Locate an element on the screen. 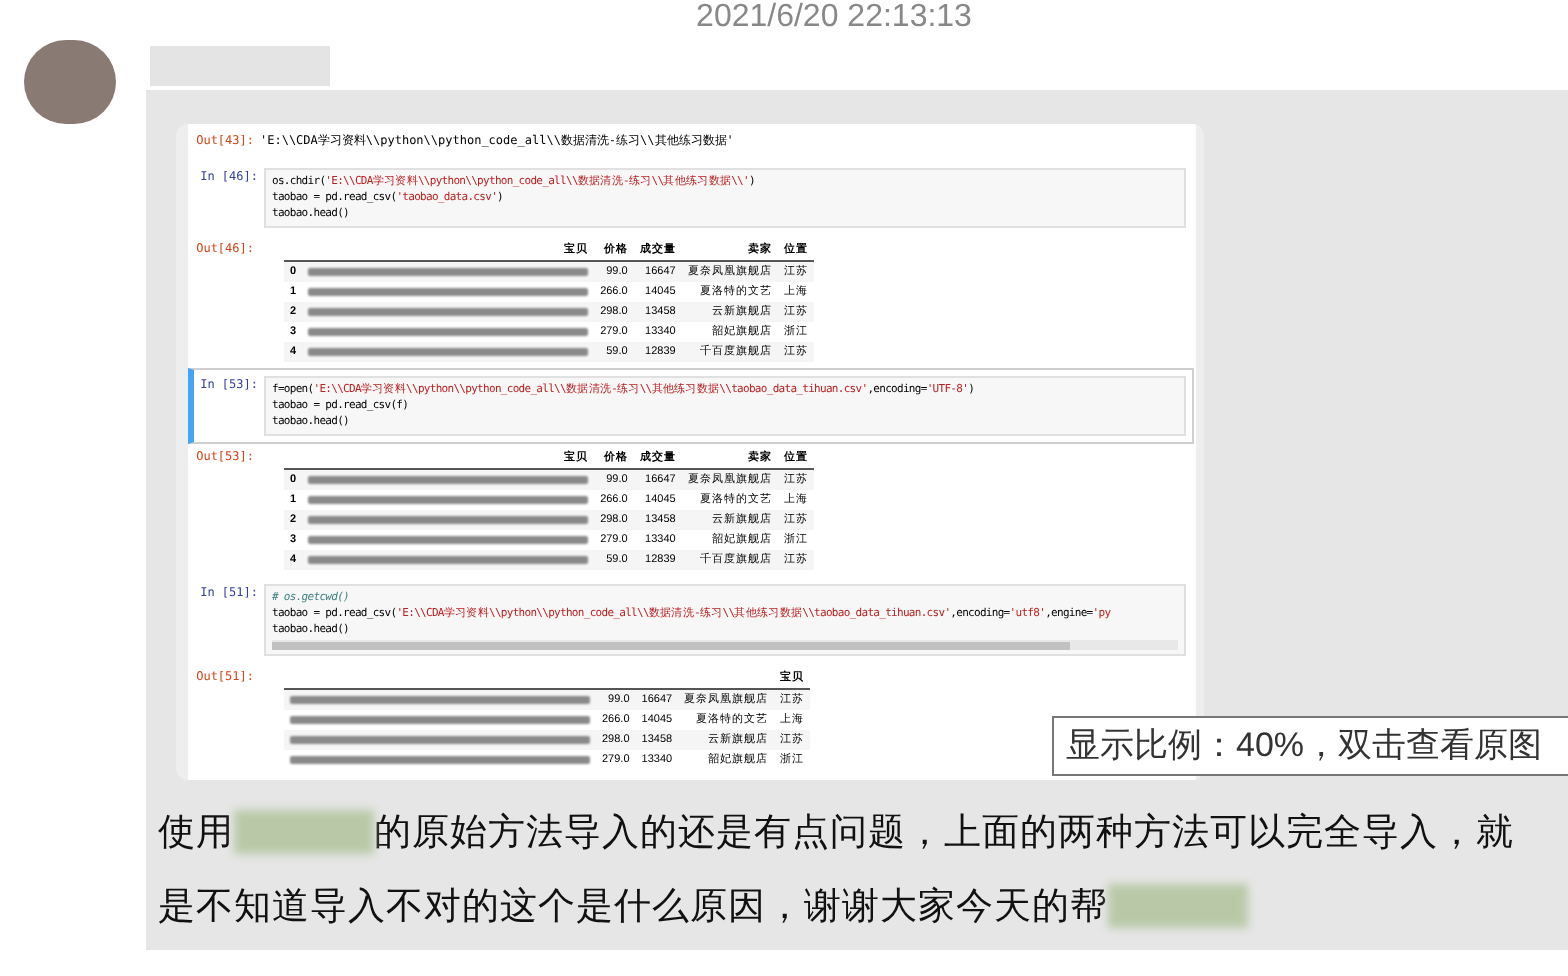  message-text: 使用 is located at coordinates (196, 831).